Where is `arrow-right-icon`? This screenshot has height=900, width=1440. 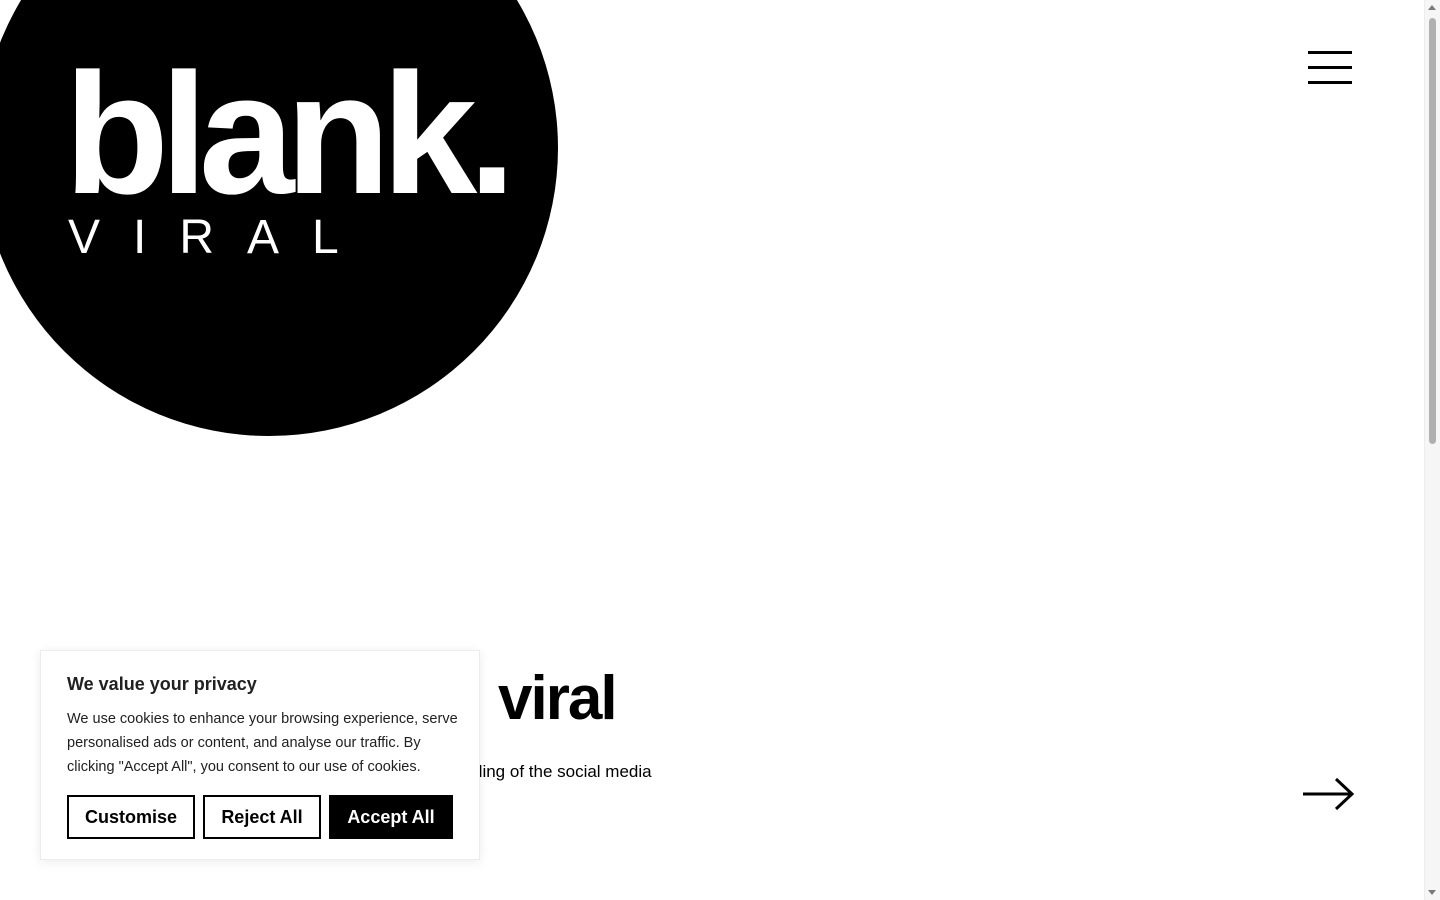
arrow-right-icon is located at coordinates (1329, 794).